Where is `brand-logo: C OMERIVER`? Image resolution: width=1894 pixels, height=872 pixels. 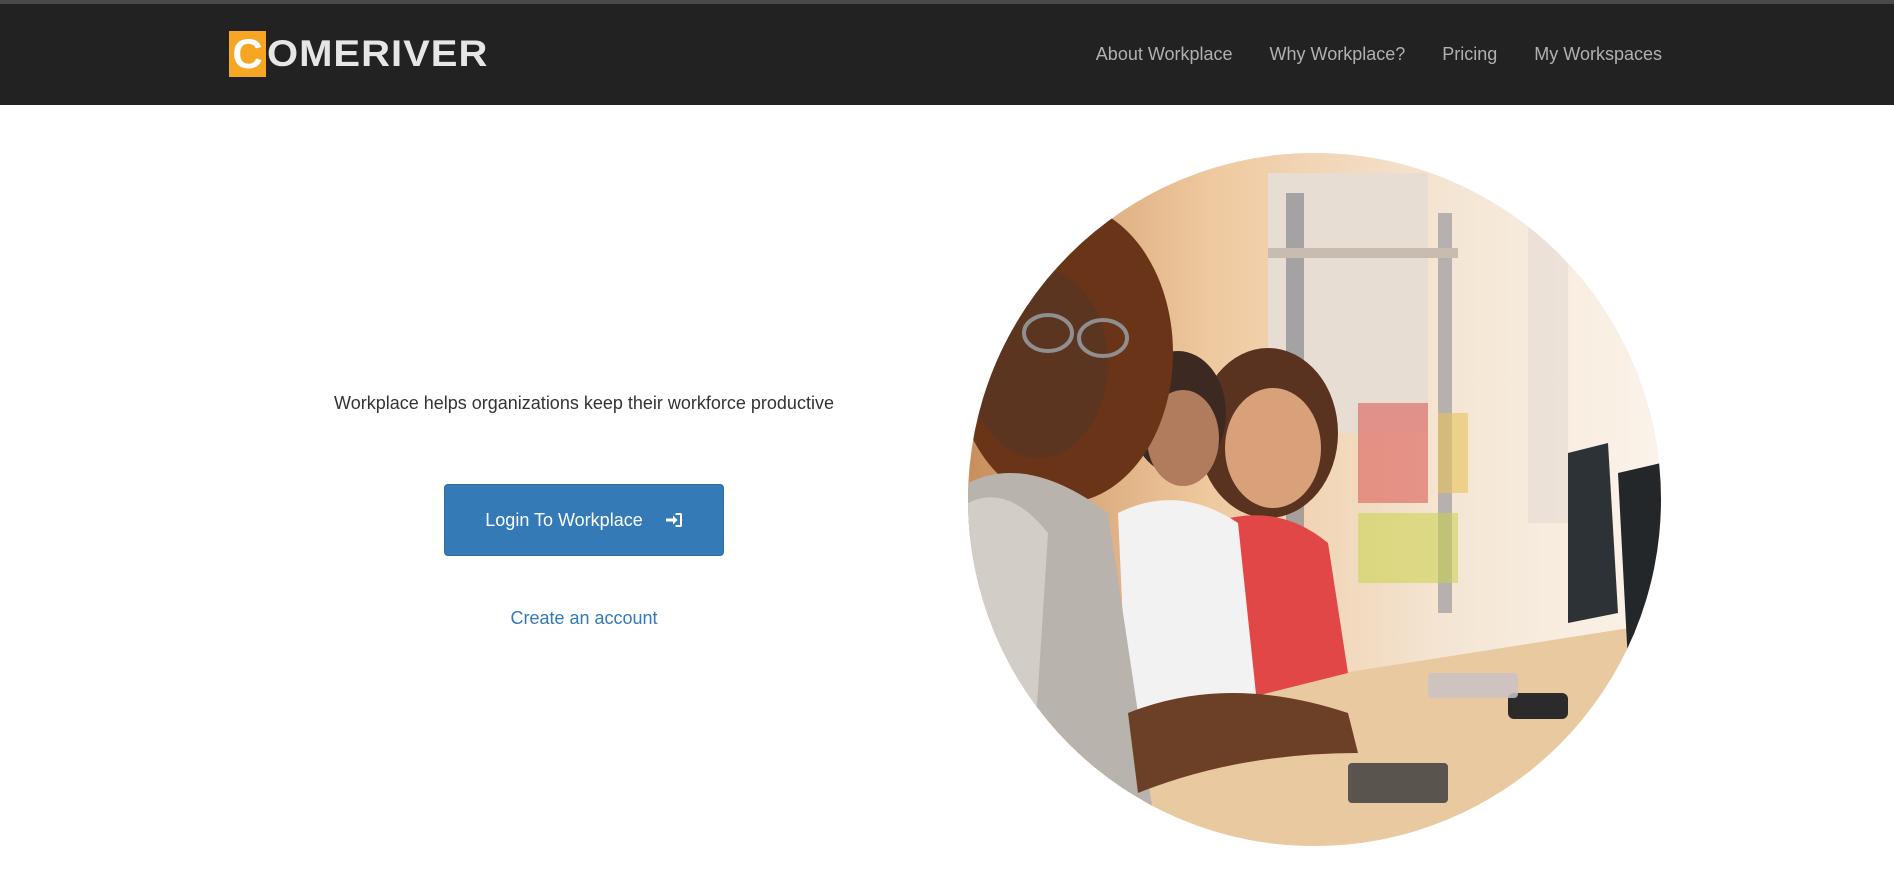 brand-logo: C OMERIVER is located at coordinates (358, 54).